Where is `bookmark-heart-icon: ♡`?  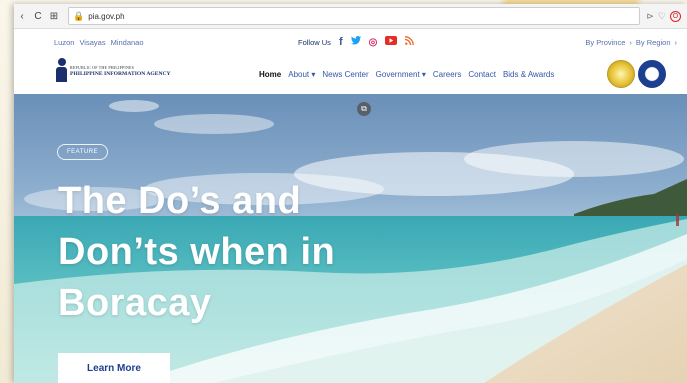
bookmark-heart-icon: ♡ is located at coordinates (662, 16).